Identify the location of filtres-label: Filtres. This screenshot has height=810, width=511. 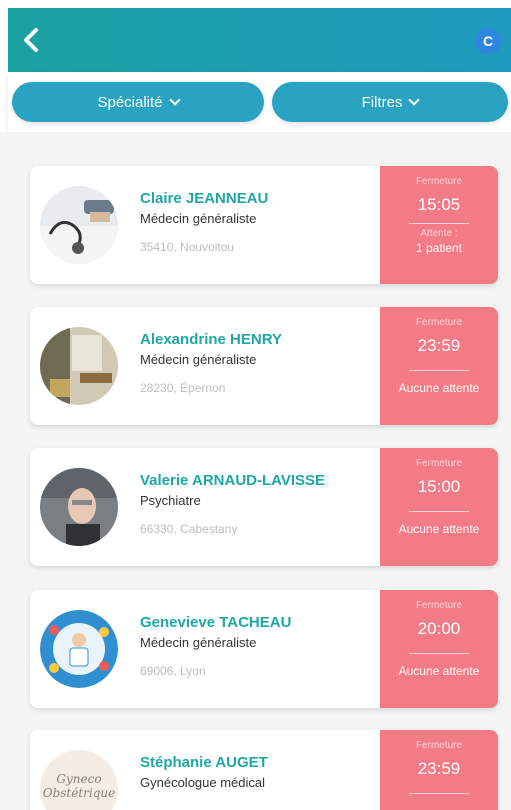
(382, 102).